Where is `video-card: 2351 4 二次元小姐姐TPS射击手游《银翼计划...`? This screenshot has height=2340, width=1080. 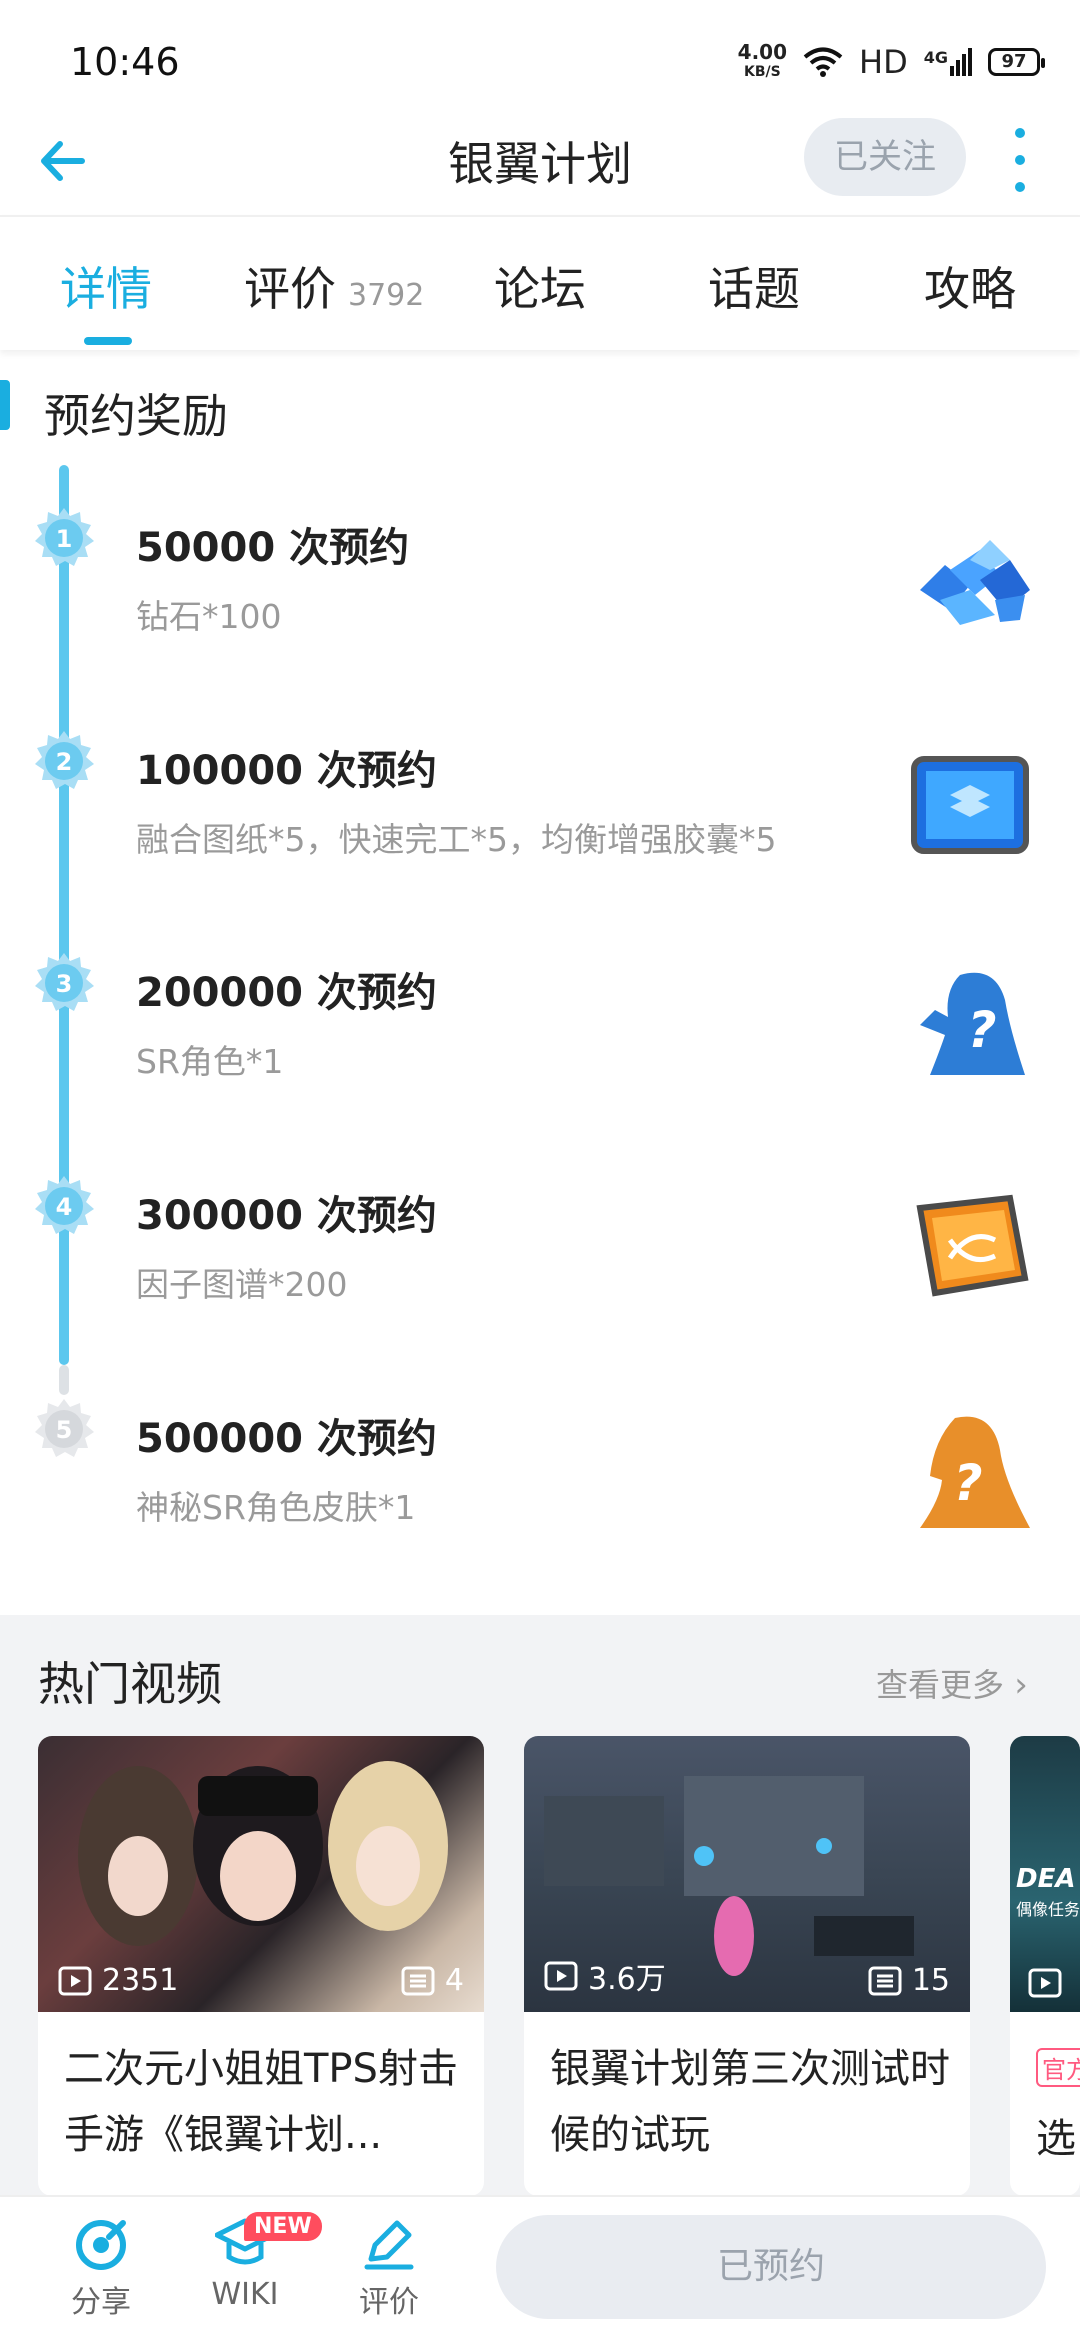 video-card: 2351 4 二次元小姐姐TPS射击手游《银翼计划... is located at coordinates (261, 1966).